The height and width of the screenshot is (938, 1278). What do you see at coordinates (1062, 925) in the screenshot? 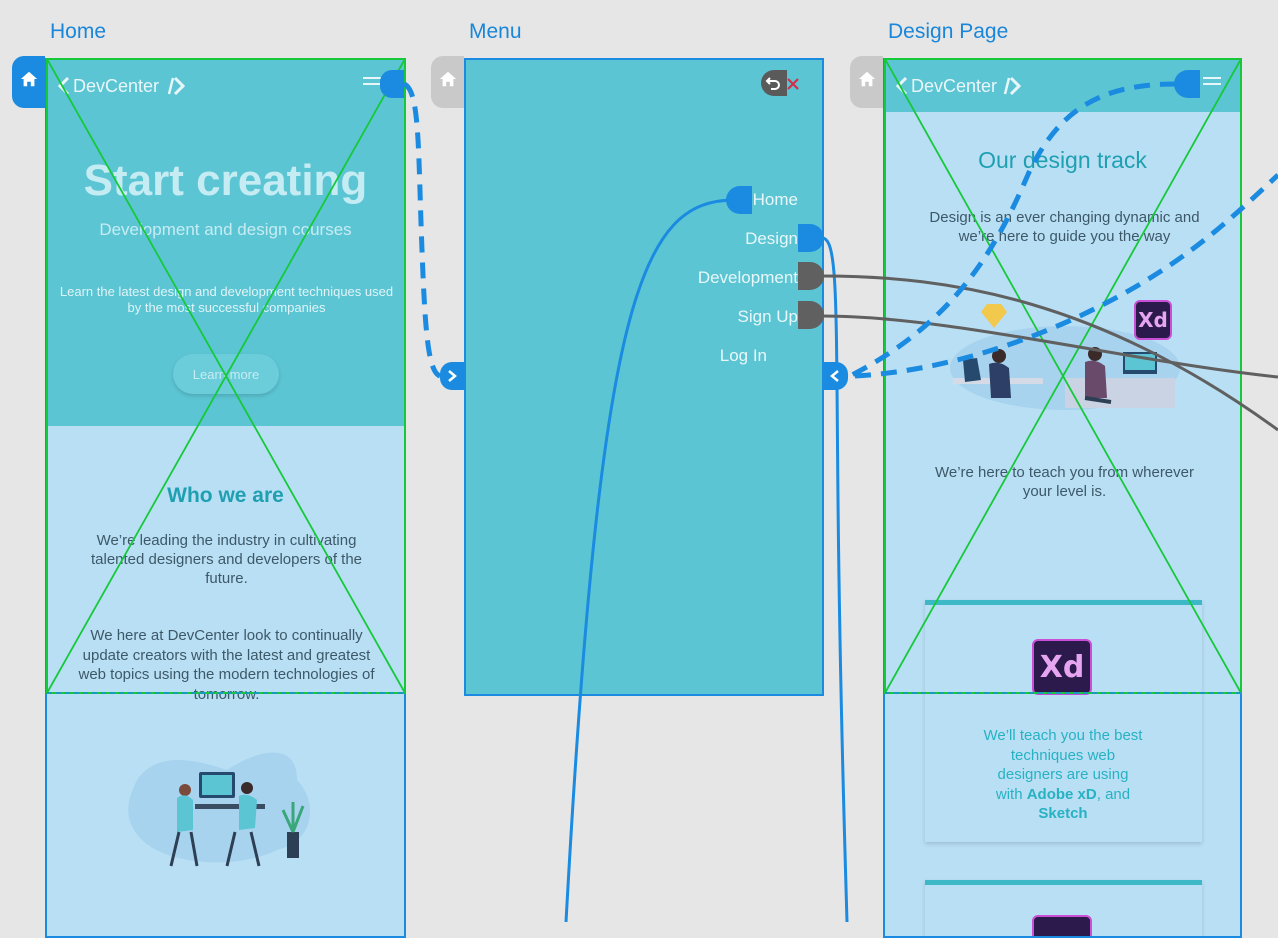
I see `adobe-xd-icon` at bounding box center [1062, 925].